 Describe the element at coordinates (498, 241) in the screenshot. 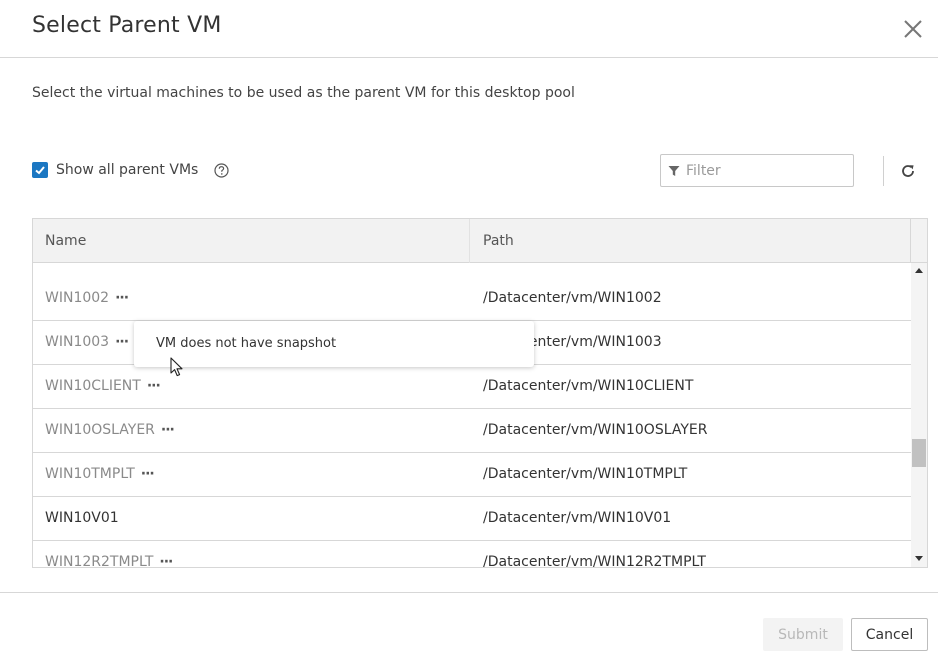

I see `column-header-path: Path` at that location.